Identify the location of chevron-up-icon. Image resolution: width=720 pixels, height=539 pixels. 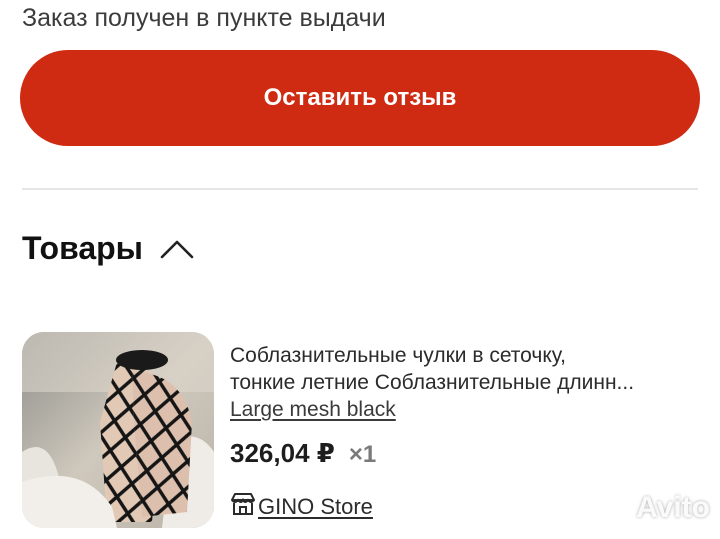
(177, 249).